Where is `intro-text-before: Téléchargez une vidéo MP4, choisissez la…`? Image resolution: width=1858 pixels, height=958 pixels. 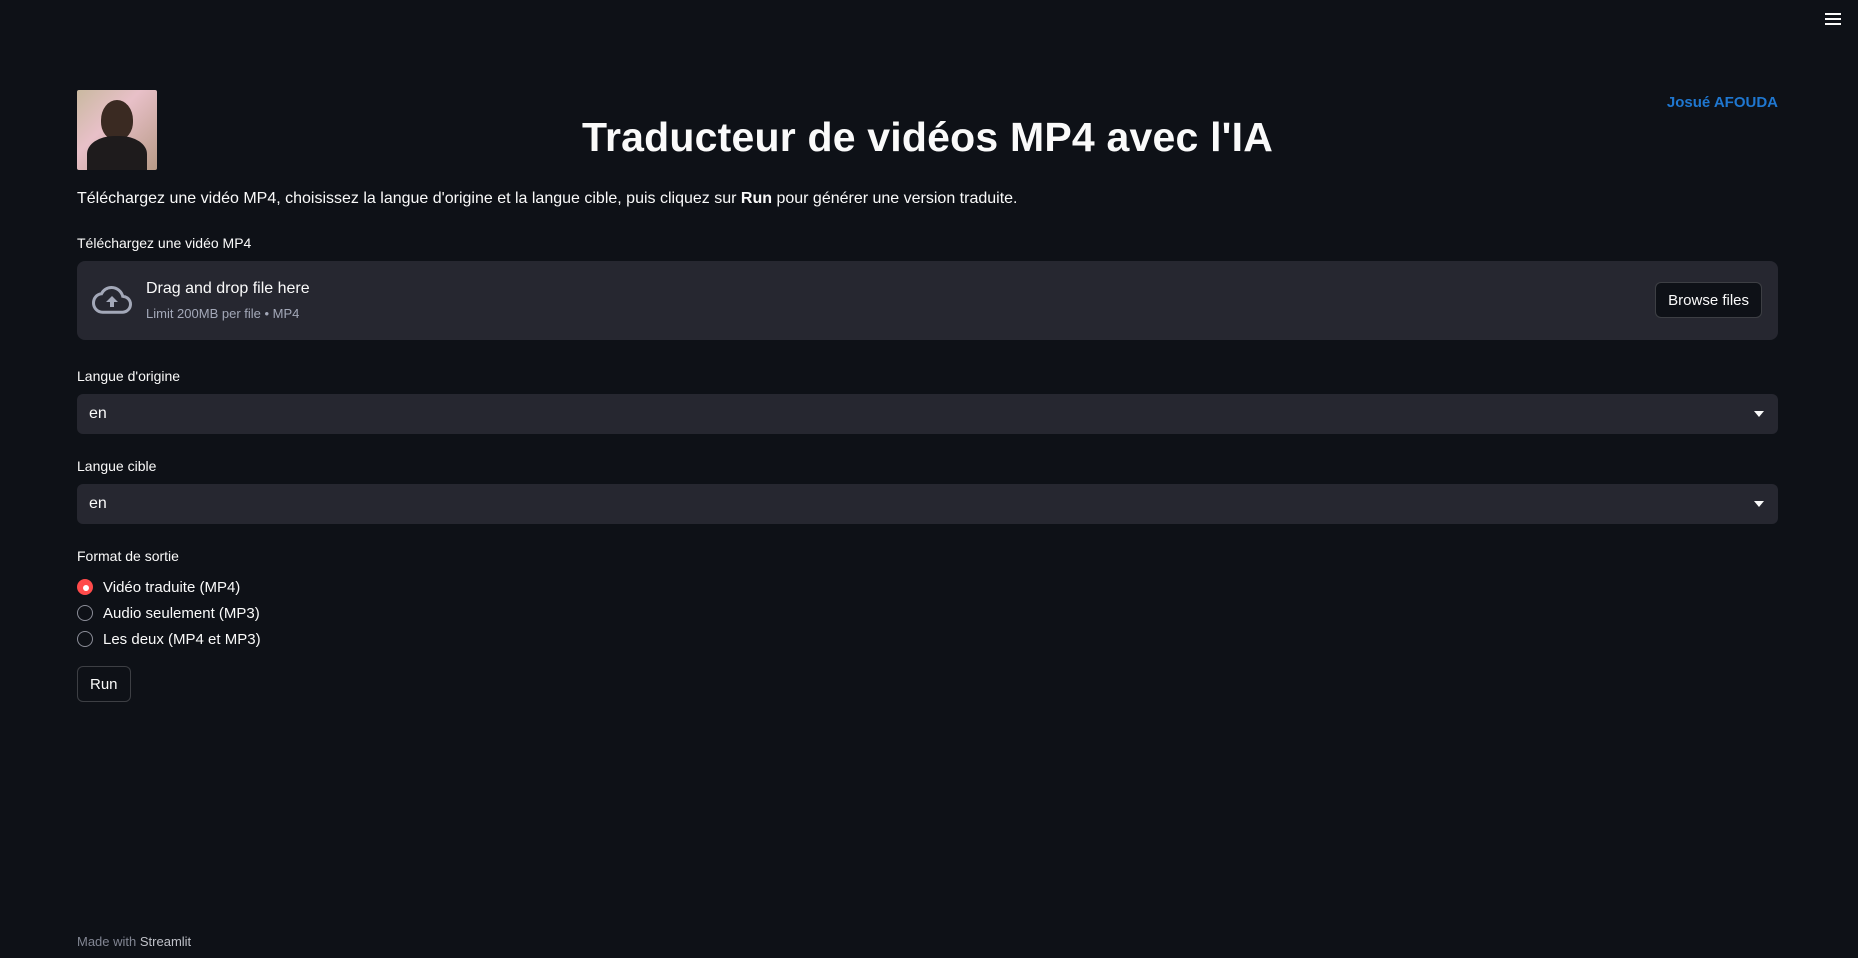
intro-text-before: Téléchargez une vidéo MP4, choisissez la… is located at coordinates (409, 198).